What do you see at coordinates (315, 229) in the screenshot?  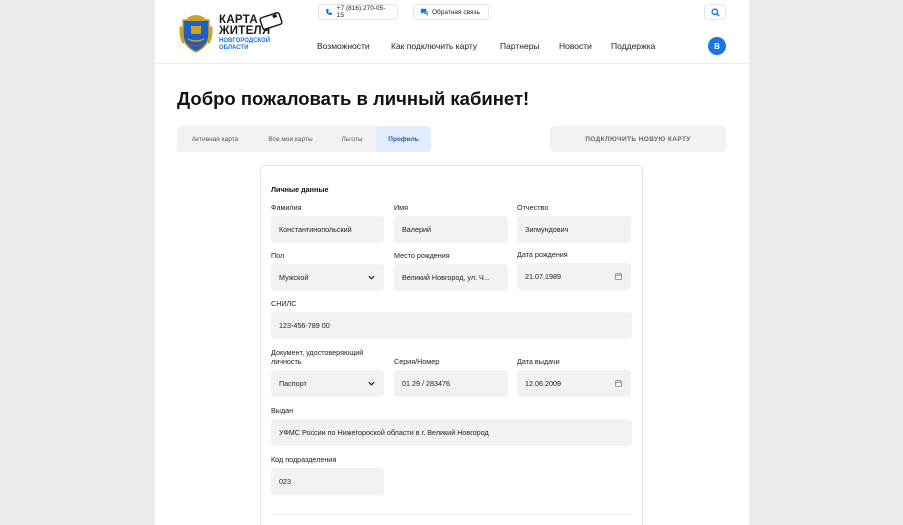 I see `last-name-value: Константинопольский` at bounding box center [315, 229].